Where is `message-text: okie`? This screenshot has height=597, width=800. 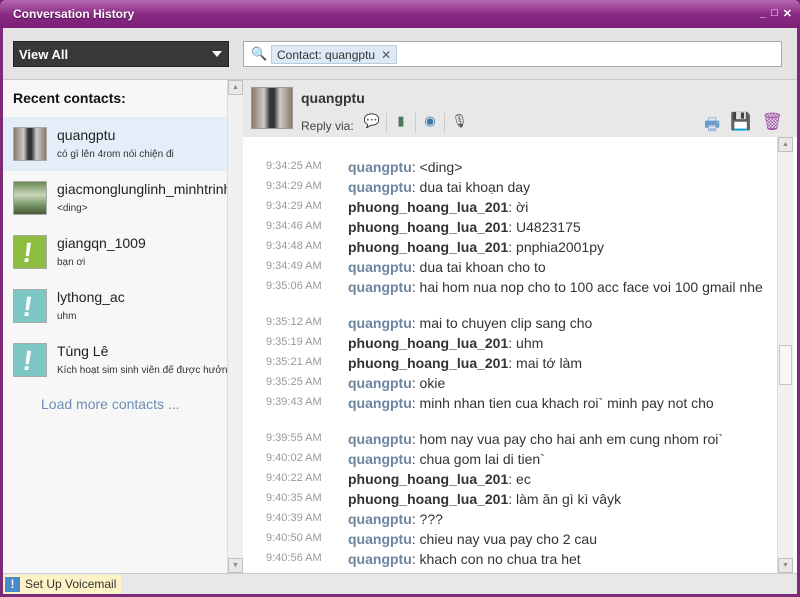
message-text: okie is located at coordinates (432, 383).